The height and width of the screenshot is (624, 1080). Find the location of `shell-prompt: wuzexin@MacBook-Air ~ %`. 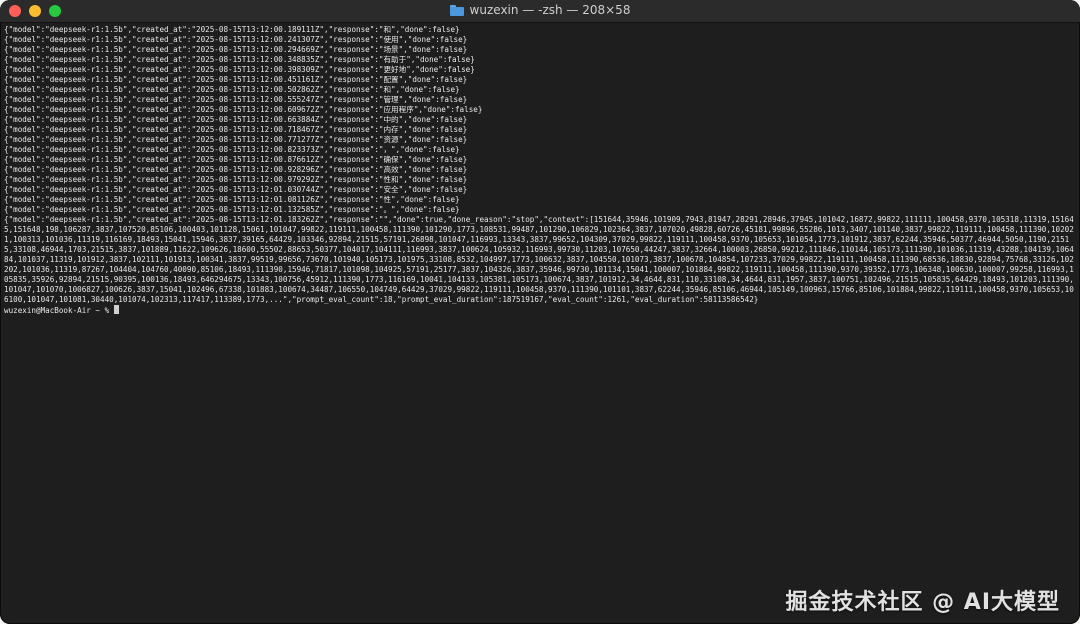

shell-prompt: wuzexin@MacBook-Air ~ % is located at coordinates (540, 310).